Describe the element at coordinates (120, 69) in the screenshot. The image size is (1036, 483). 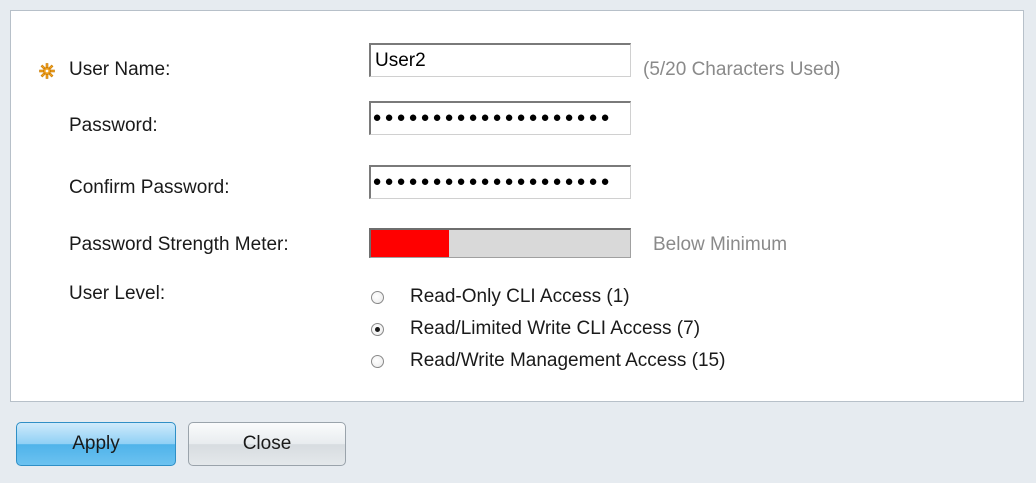
I see `user-name-label: User Name:` at that location.